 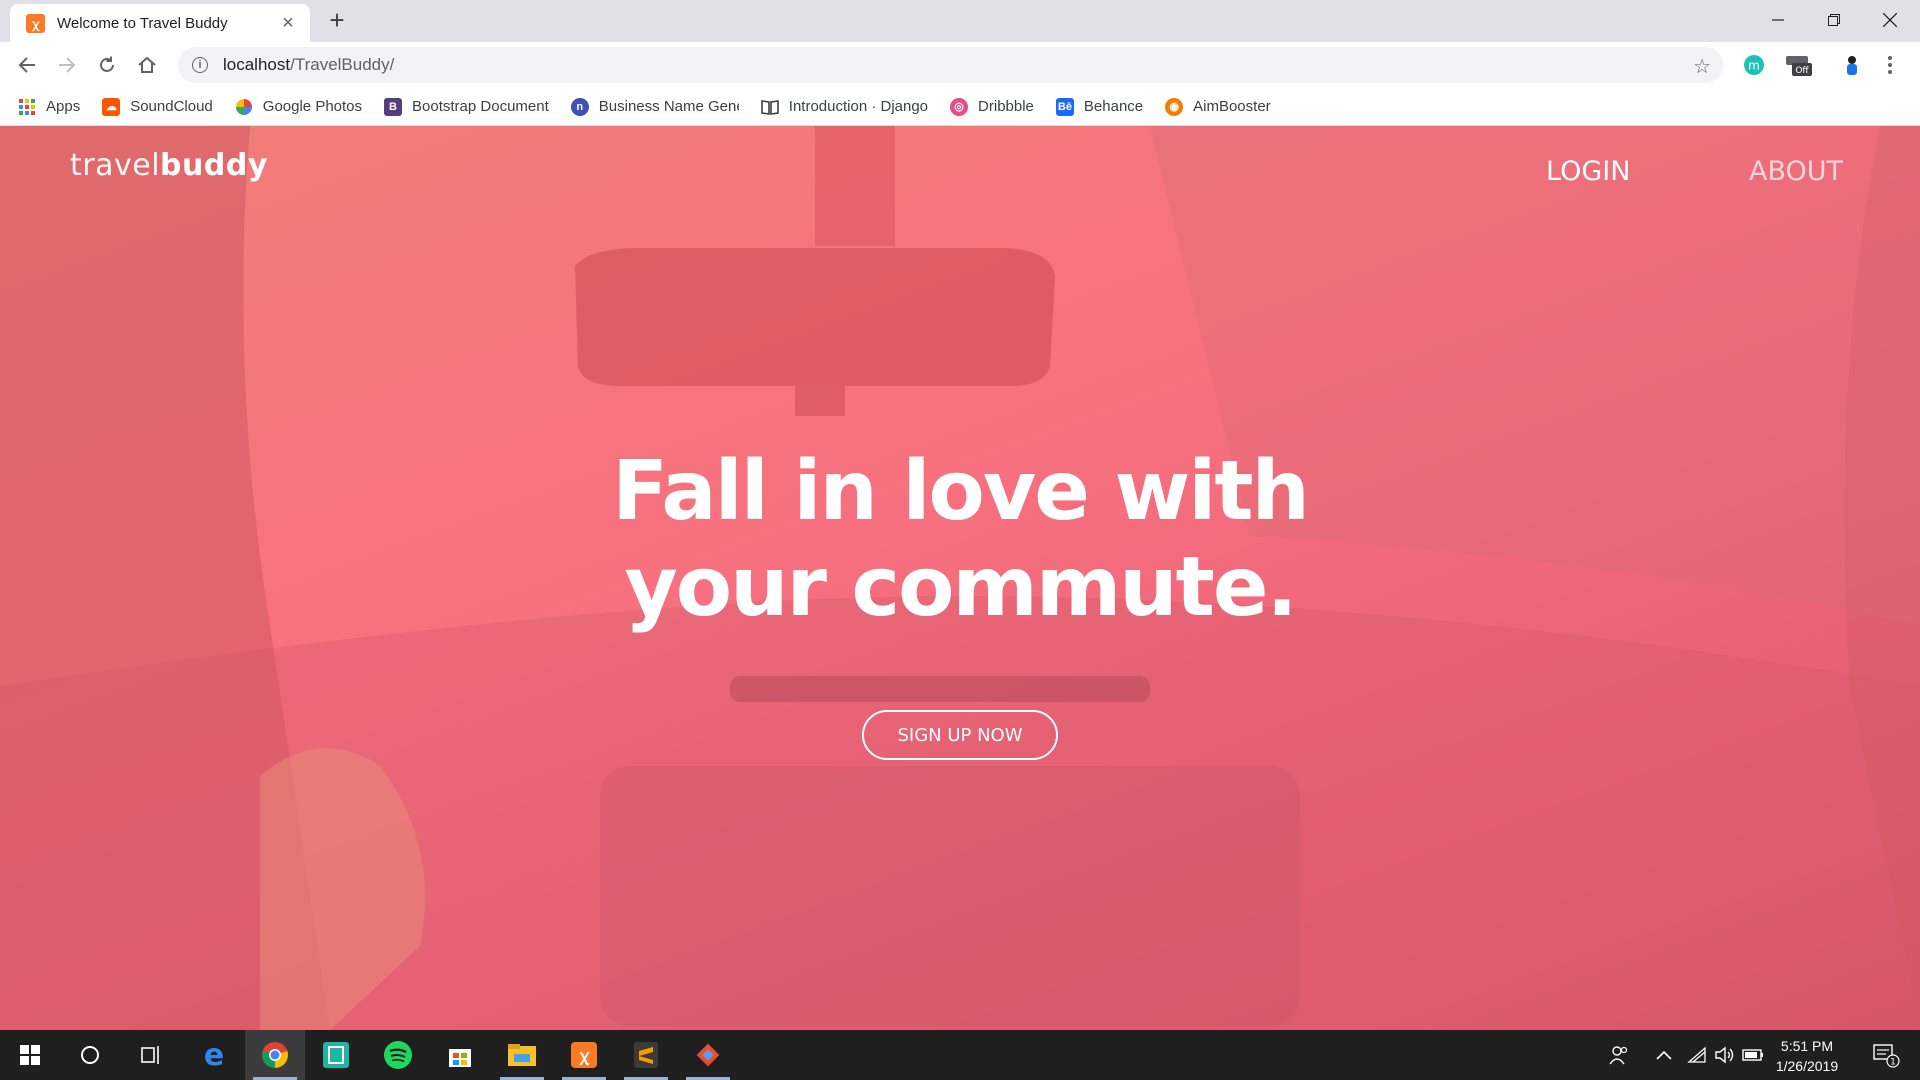 I want to click on taskbar-sublime, so click(x=646, y=1055).